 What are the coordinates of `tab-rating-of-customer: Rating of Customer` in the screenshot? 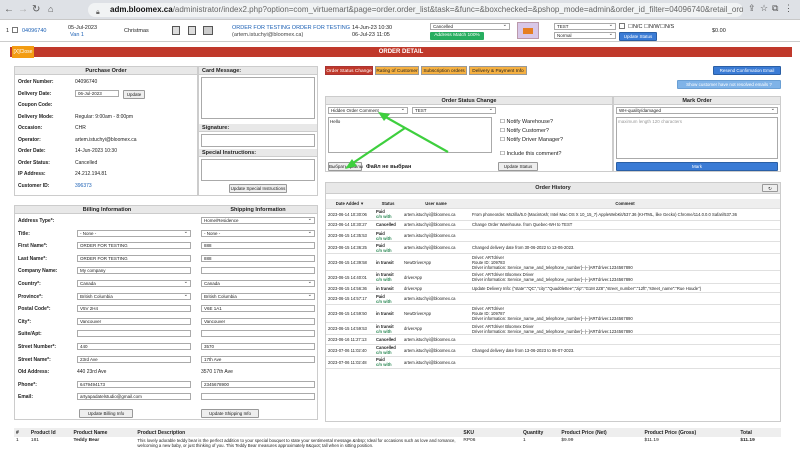 It's located at (397, 70).